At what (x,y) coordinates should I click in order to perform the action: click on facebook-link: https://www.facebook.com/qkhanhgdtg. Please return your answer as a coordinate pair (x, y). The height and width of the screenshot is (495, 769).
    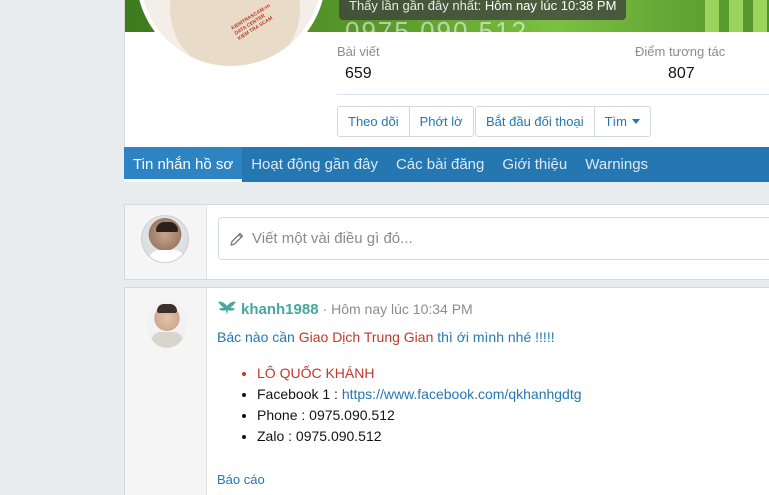
    Looking at the image, I should click on (462, 394).